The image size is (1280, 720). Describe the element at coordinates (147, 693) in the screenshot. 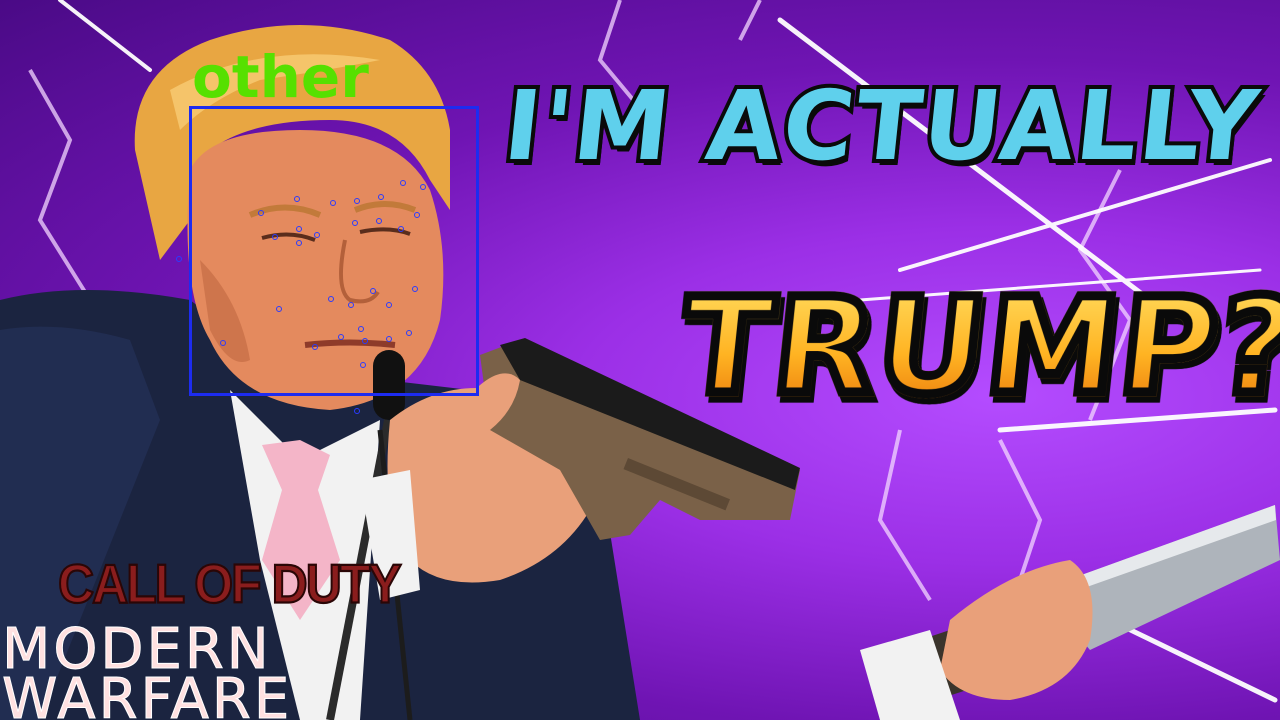

I see `game-title-line-2: WARFARE` at that location.